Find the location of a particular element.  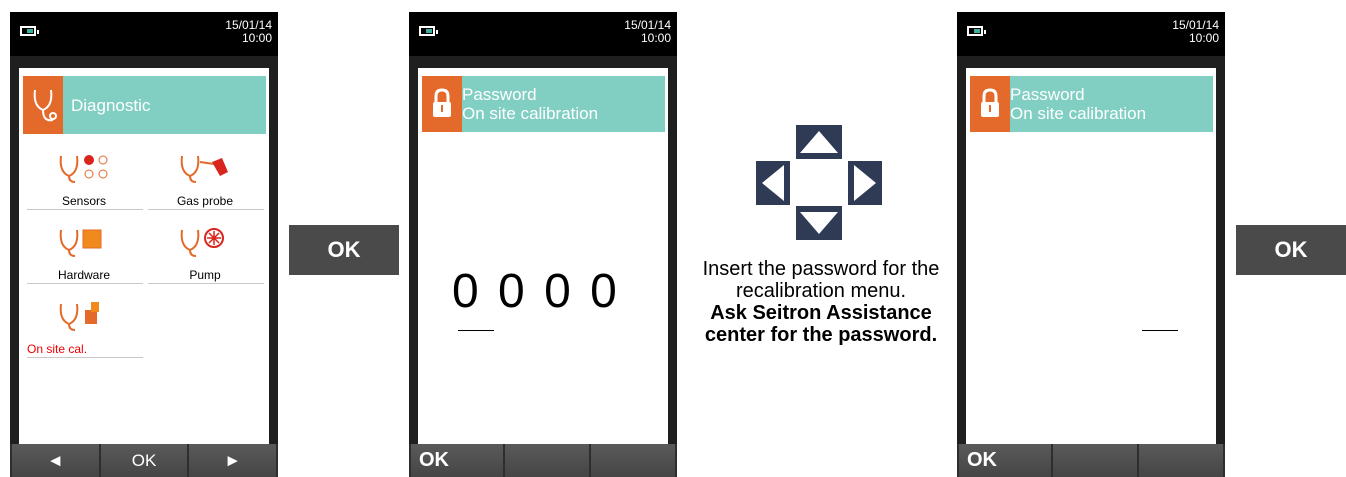

softkey-bar: ◄ OK ► is located at coordinates (144, 460).